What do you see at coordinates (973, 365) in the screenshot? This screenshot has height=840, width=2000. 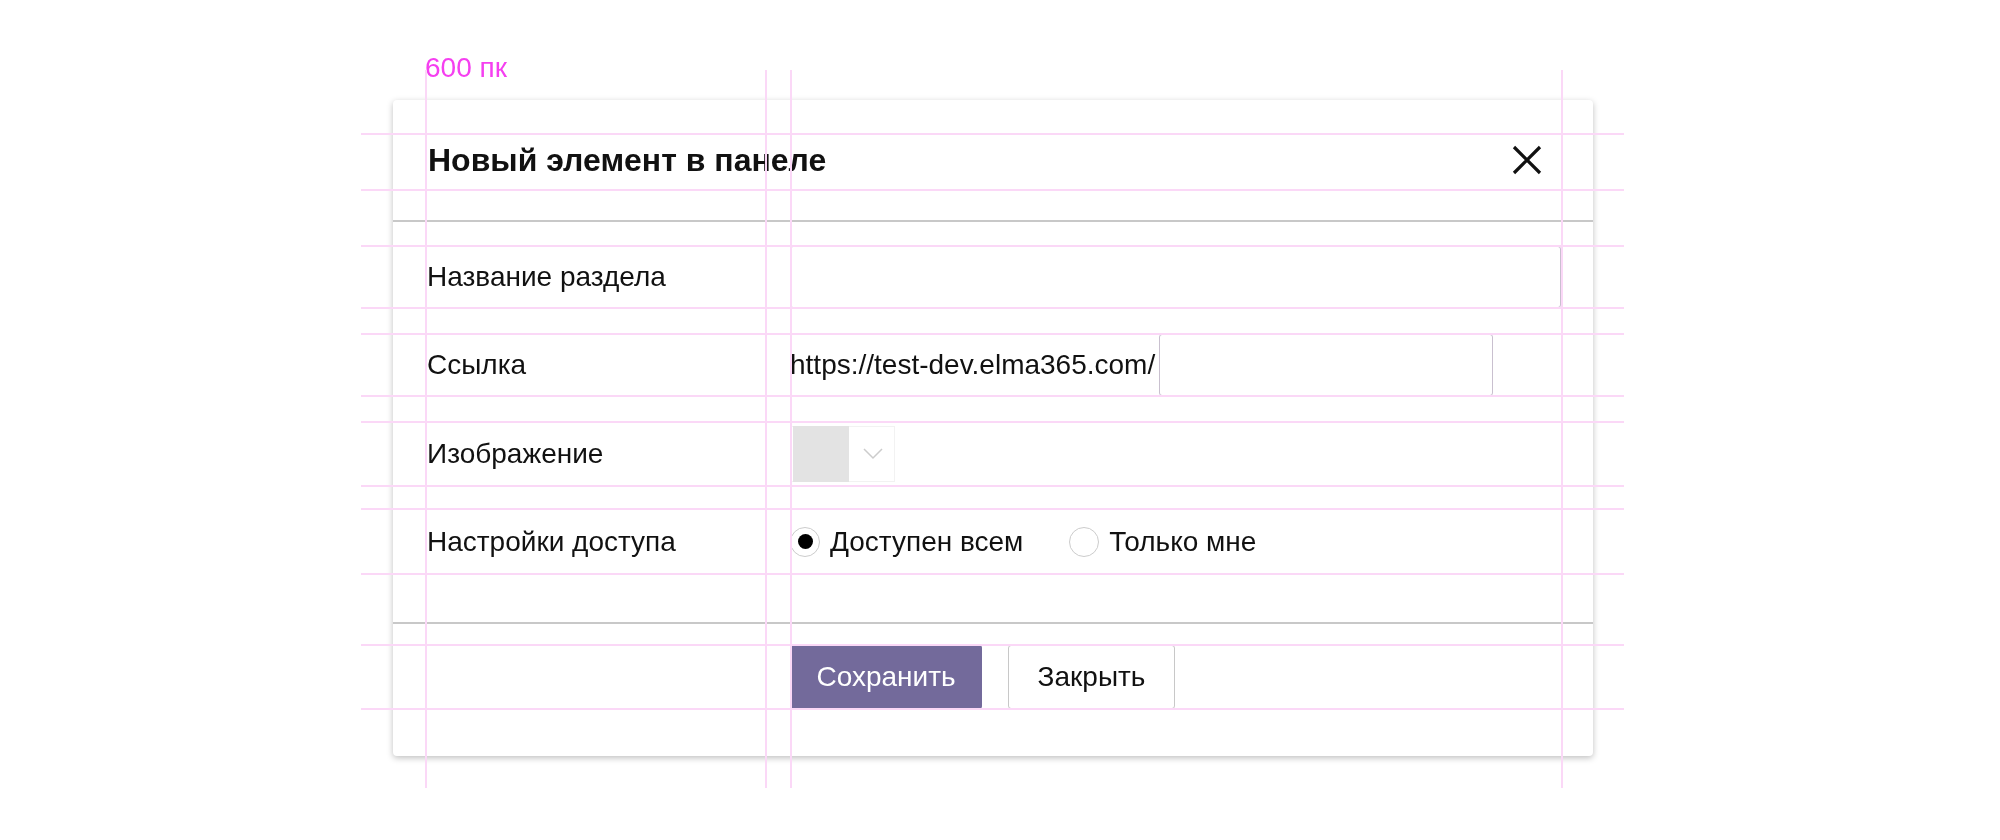 I see `url-prefix: https://test-dev.elma365.com/` at bounding box center [973, 365].